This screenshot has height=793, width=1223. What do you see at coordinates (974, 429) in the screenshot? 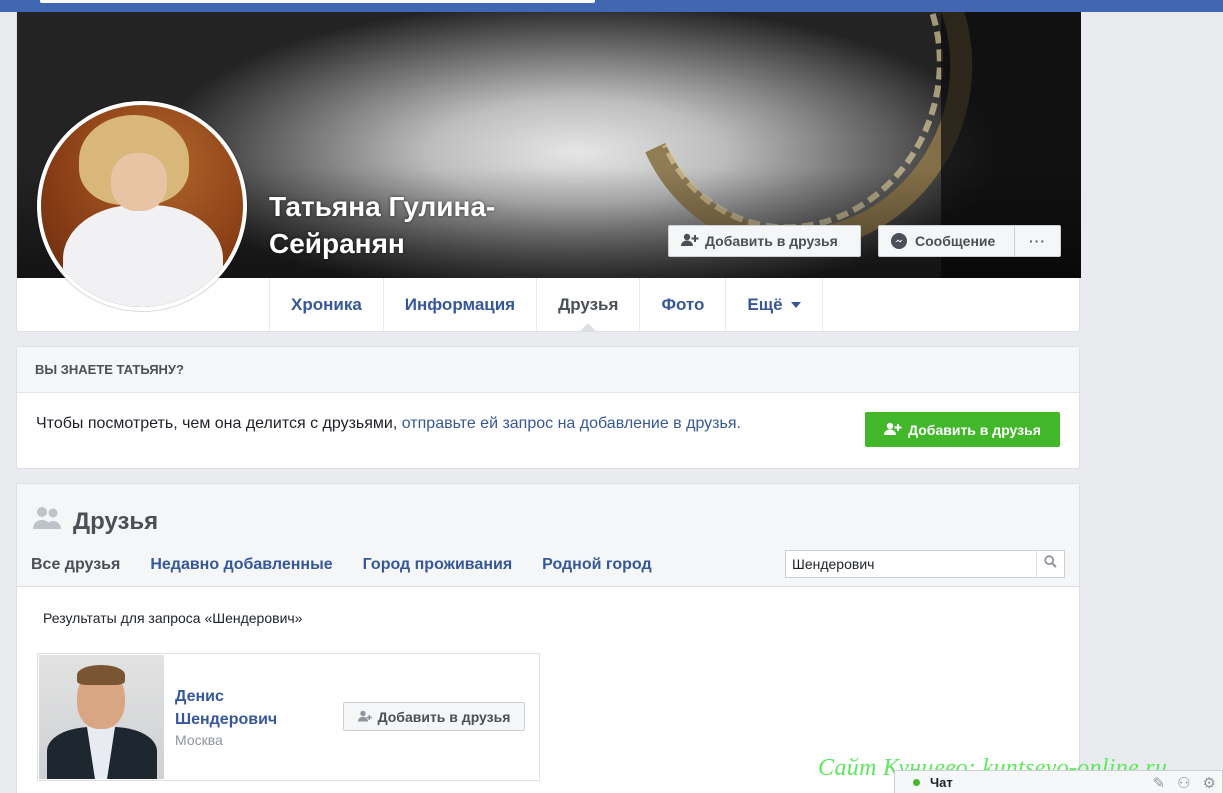
I see `add-friend-primary-label: Добавить в друзья` at bounding box center [974, 429].